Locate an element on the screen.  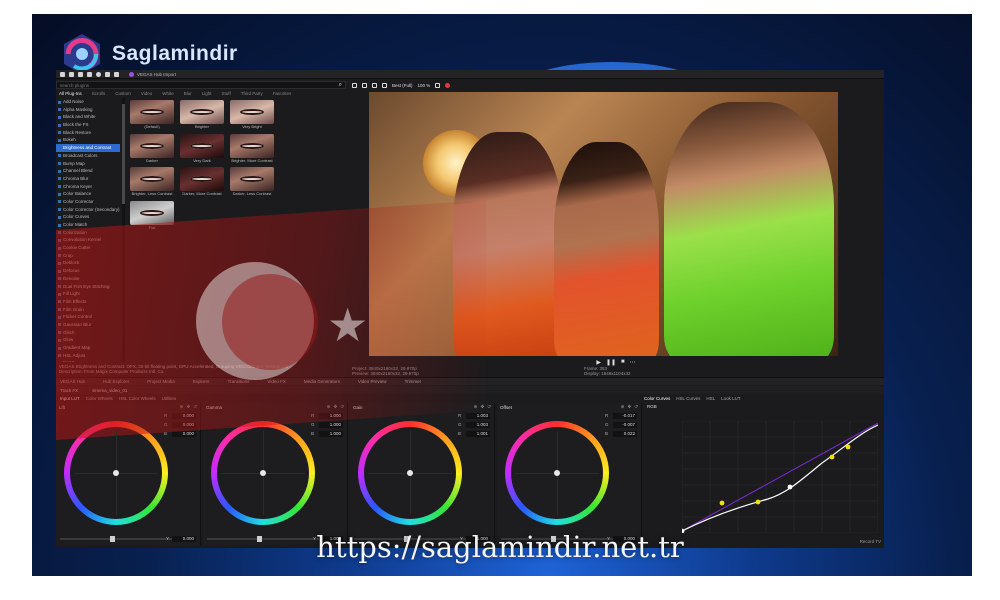
r-value: -0.017 is located at coordinates (625, 416).